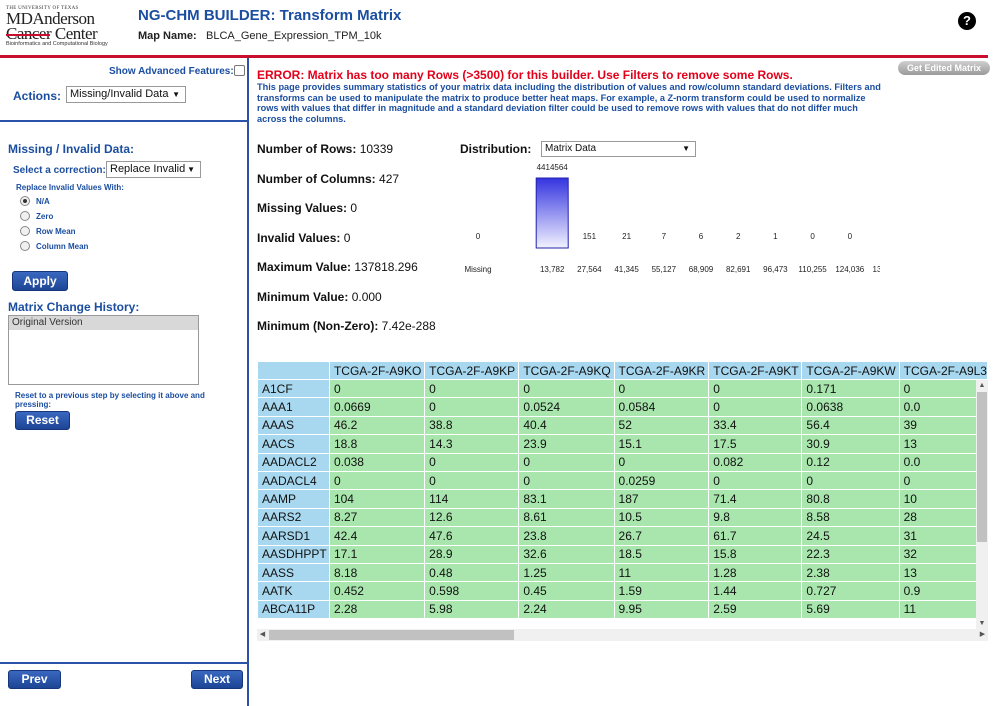 This screenshot has height=706, width=1000. What do you see at coordinates (622, 444) in the screenshot?
I see `table-row: AACS 18.8 14.3 23.9 15.1 17.5 30.9 13` at bounding box center [622, 444].